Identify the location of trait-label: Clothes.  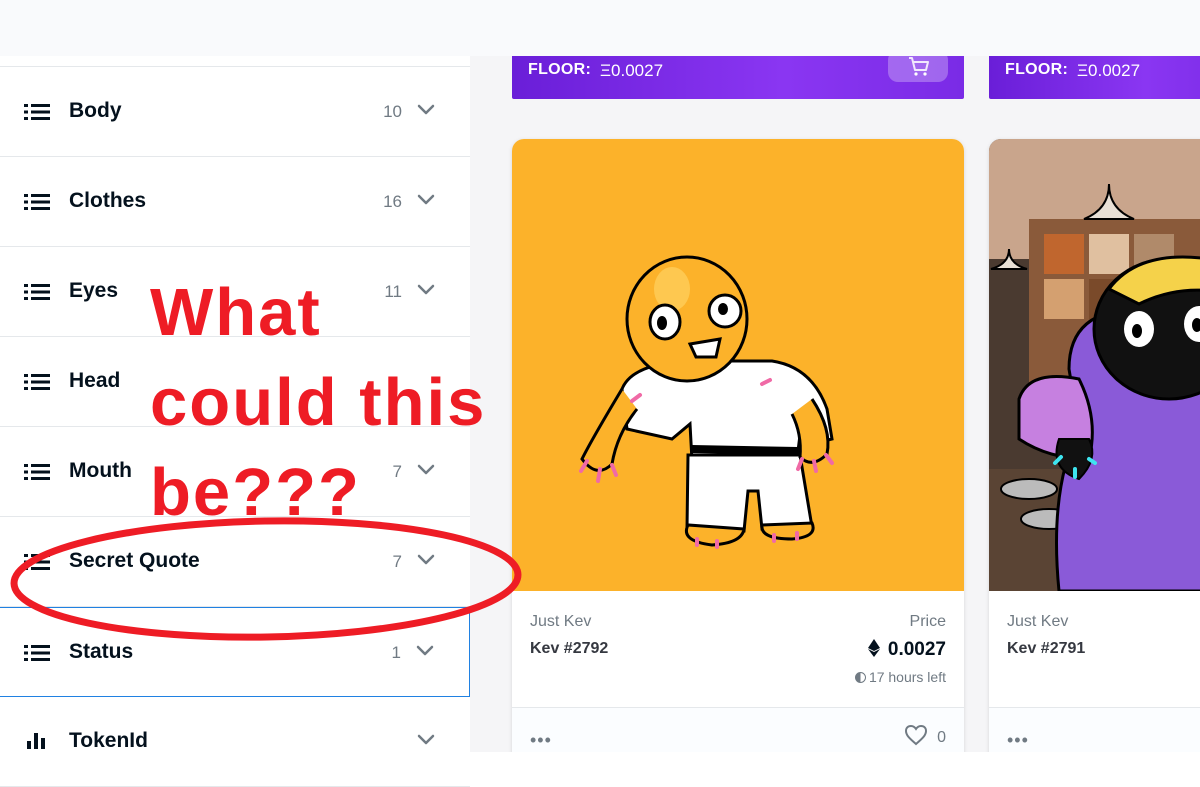
(108, 200).